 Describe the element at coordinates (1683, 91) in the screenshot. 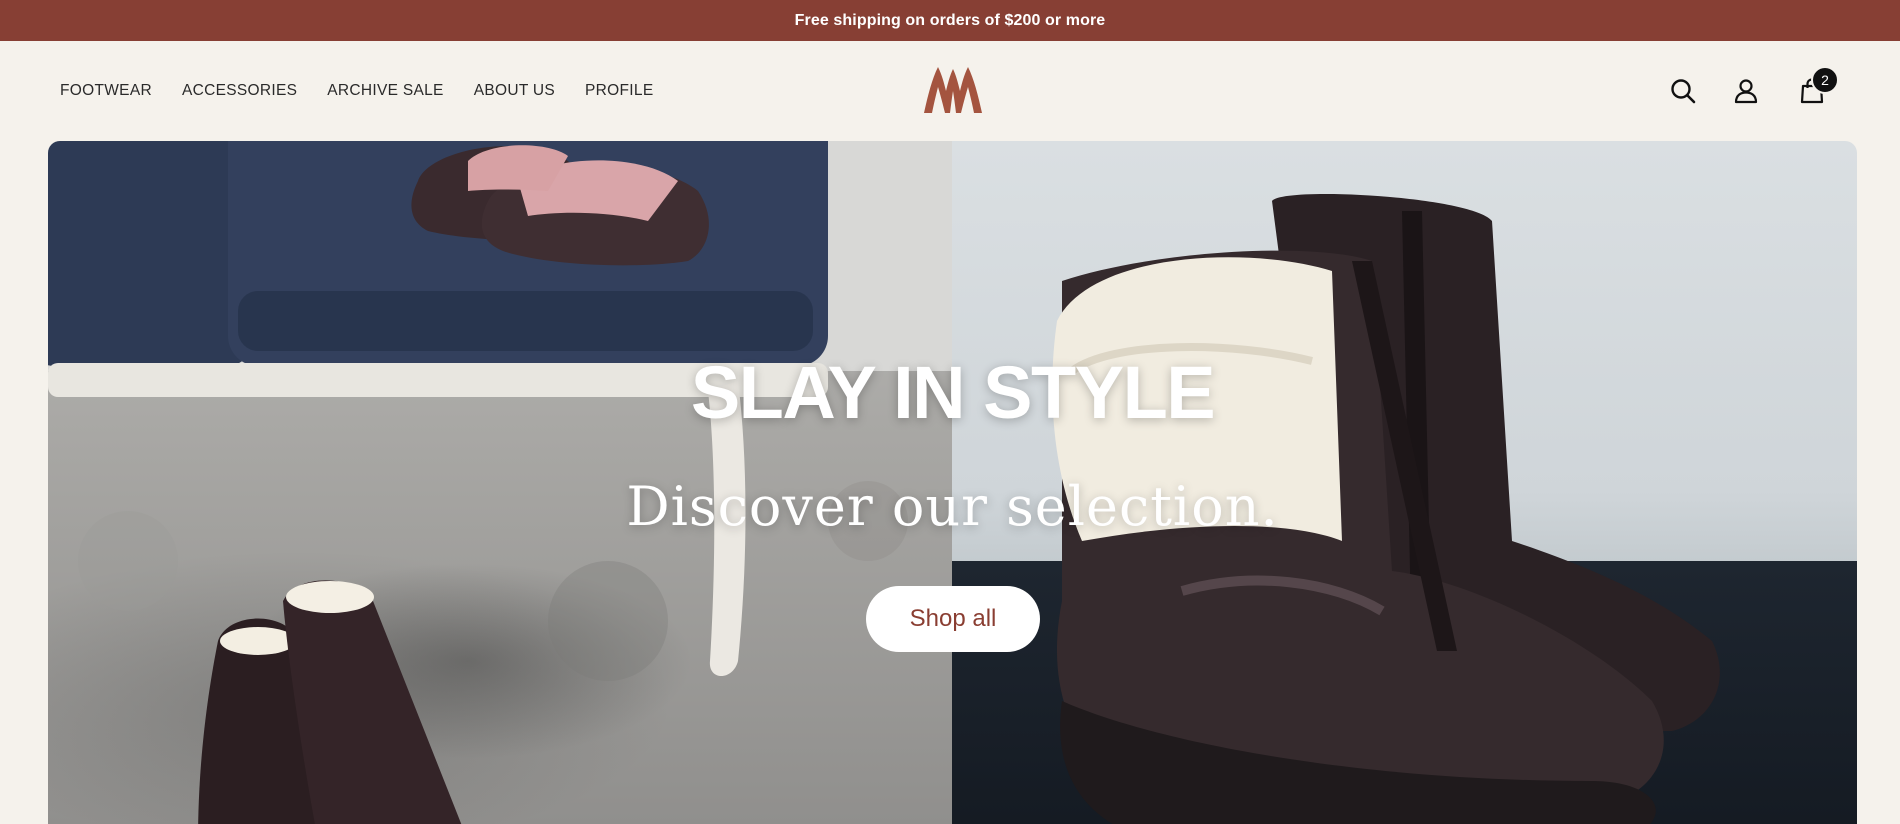

I see `search-icon` at that location.